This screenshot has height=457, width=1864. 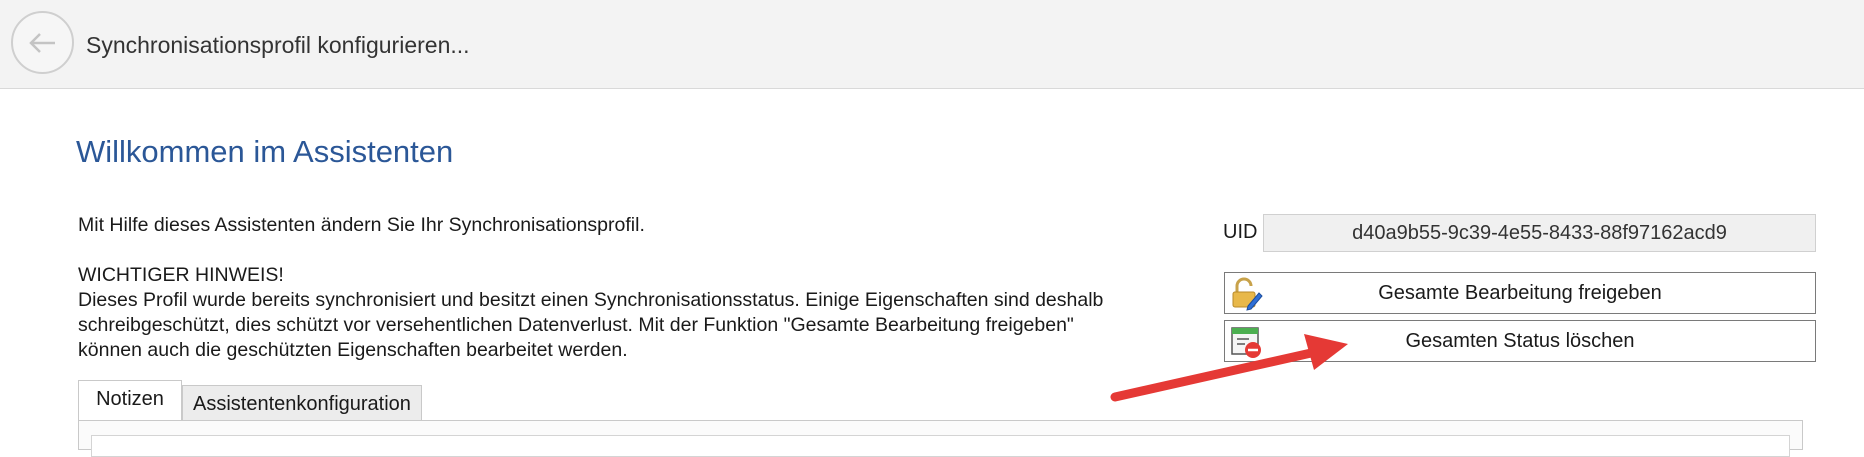 I want to click on notice-heading: WICHTIGER HINWEIS!, so click(x=181, y=275).